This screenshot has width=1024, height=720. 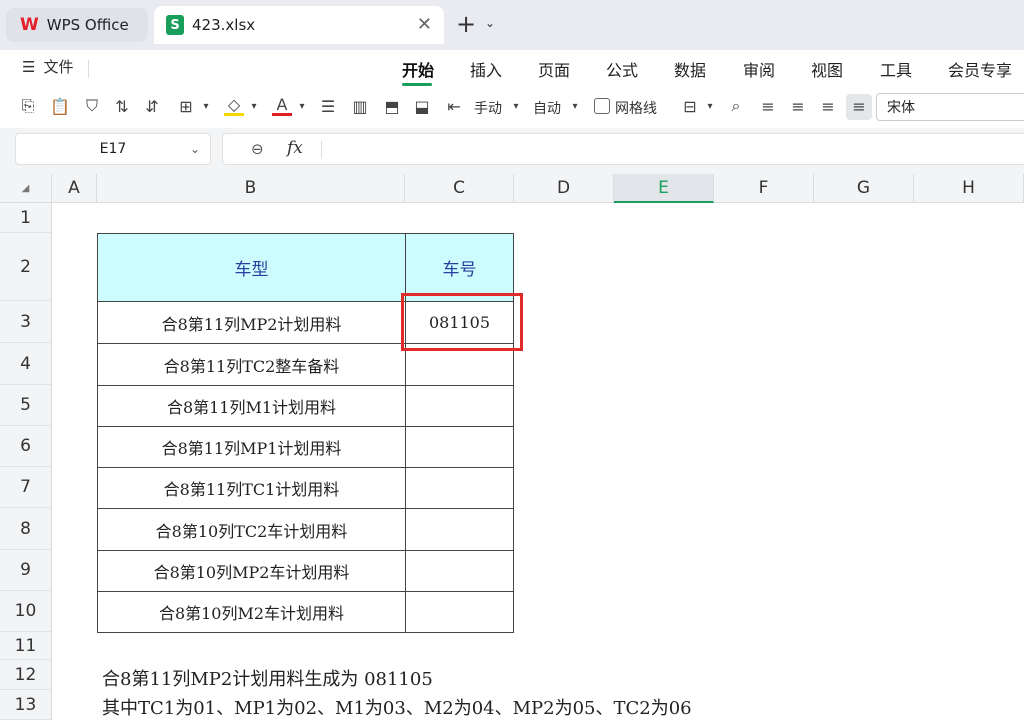 What do you see at coordinates (859, 107) in the screenshot?
I see `justify-button: ≡` at bounding box center [859, 107].